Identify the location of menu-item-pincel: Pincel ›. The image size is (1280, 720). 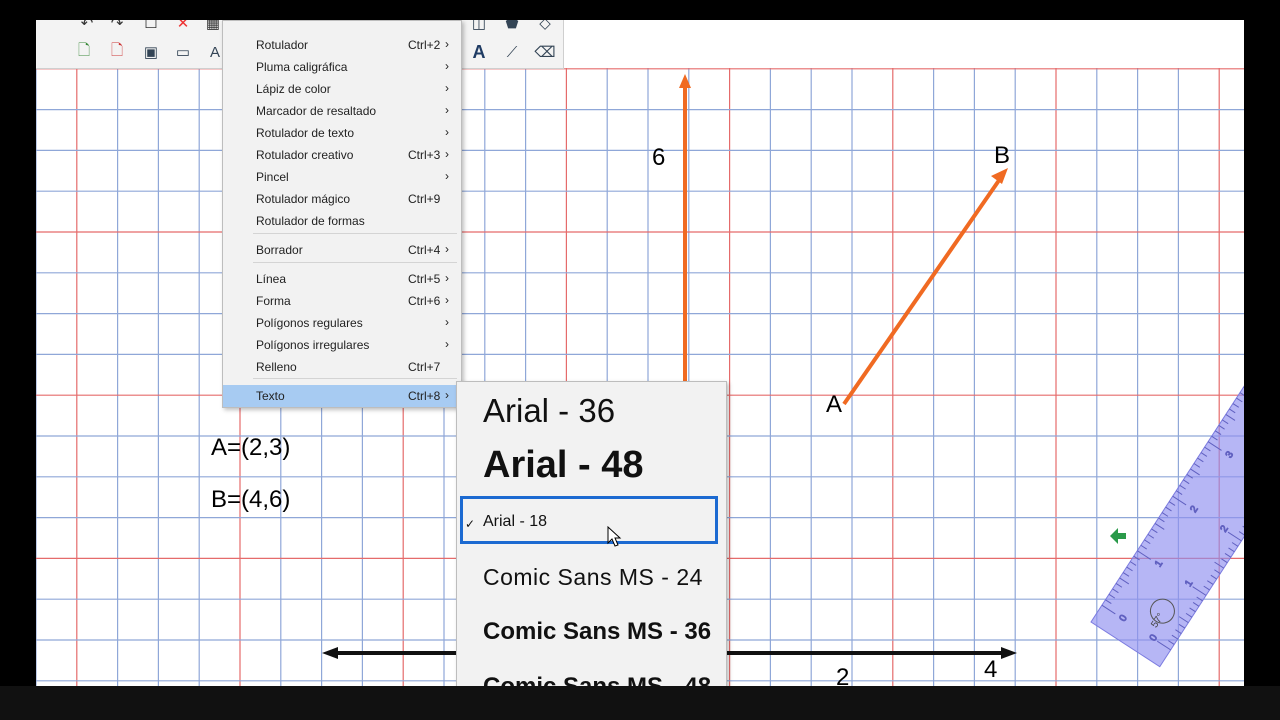
(342, 177).